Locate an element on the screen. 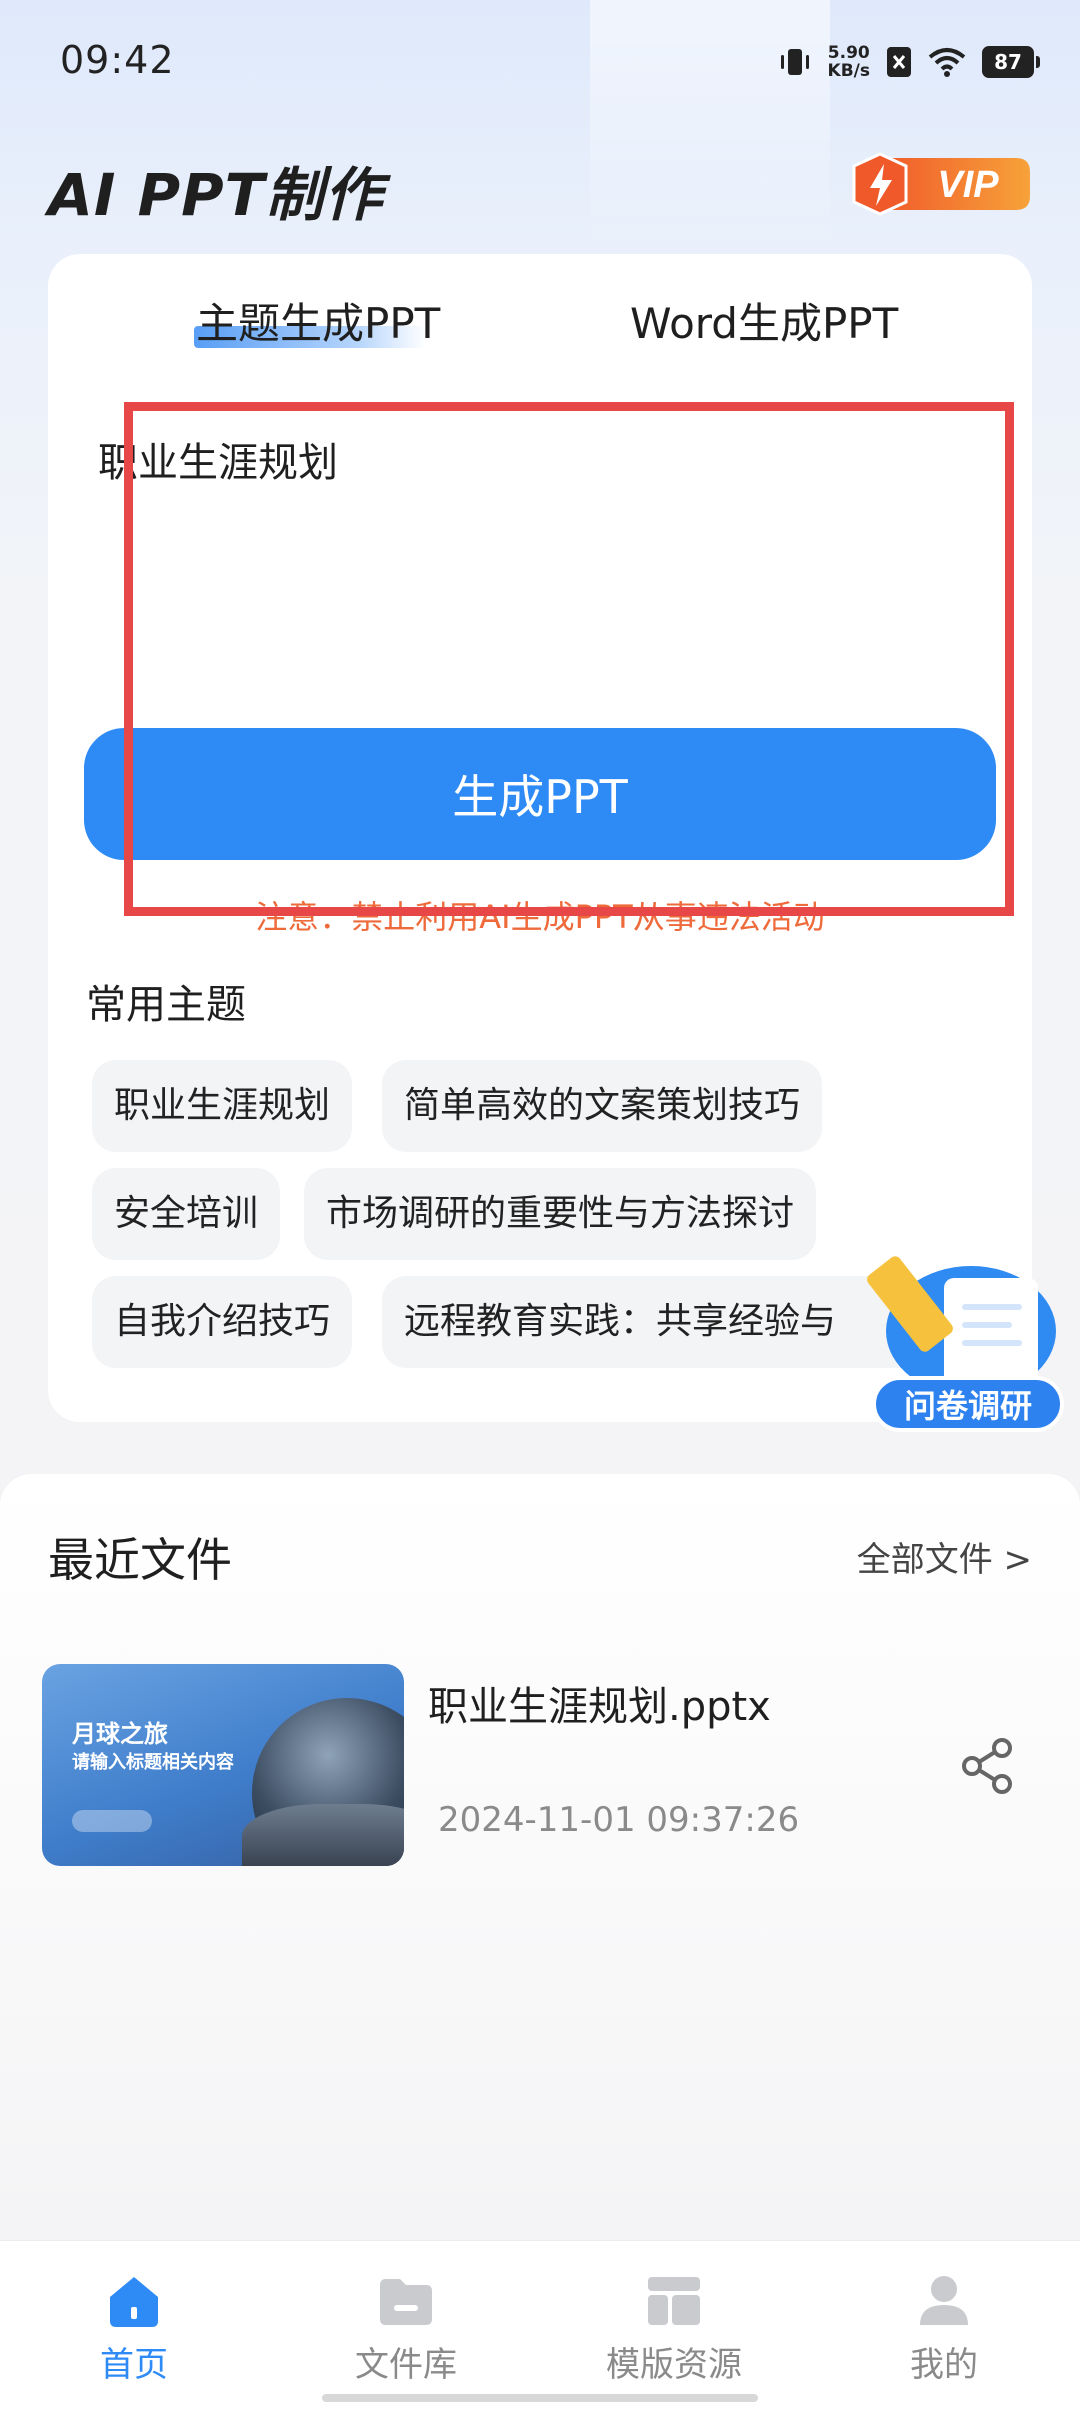  nav-file-library: 文件库 is located at coordinates (406, 2329).